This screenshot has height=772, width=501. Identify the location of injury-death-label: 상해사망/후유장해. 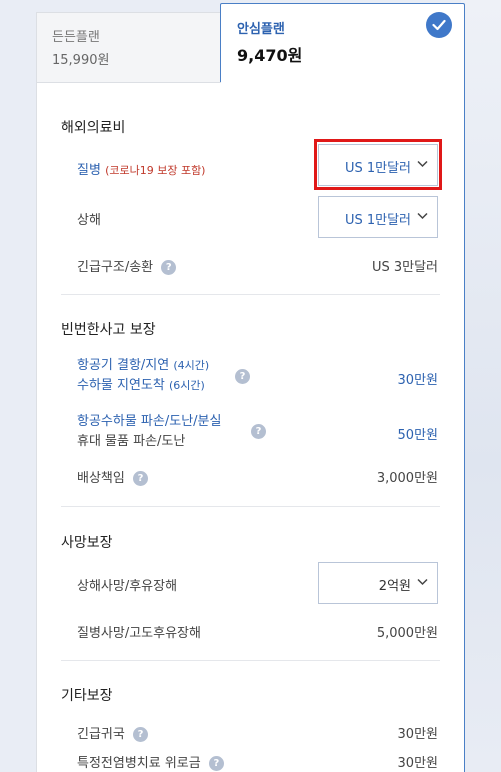
(127, 586).